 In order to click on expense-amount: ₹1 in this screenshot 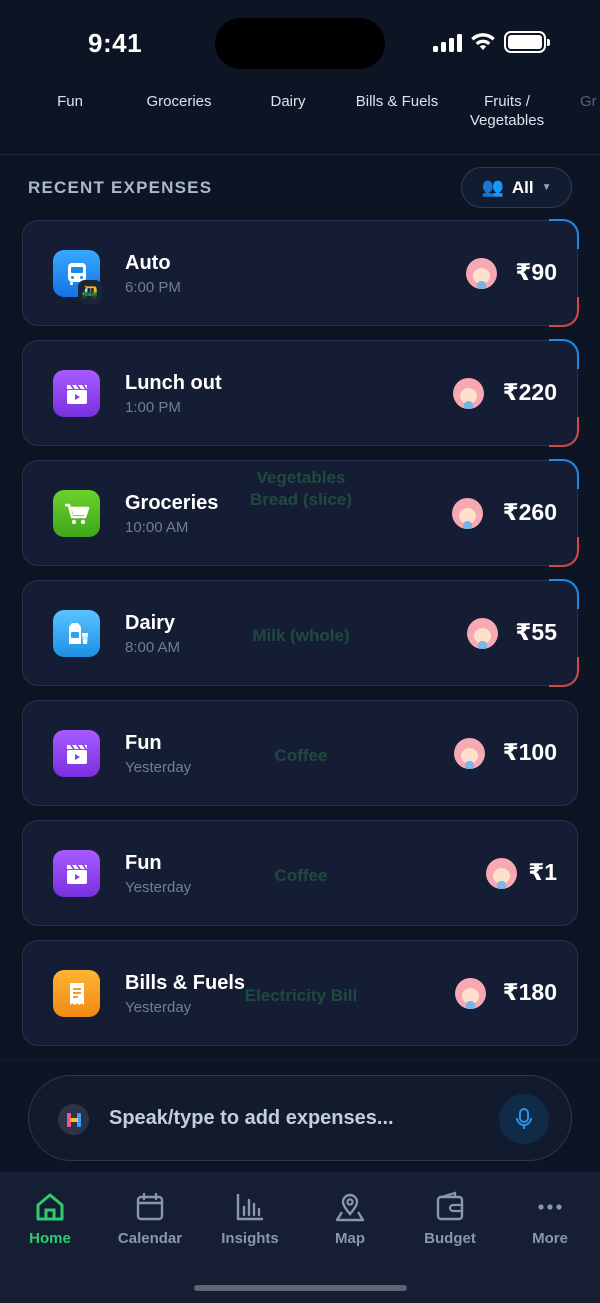, I will do `click(542, 872)`.